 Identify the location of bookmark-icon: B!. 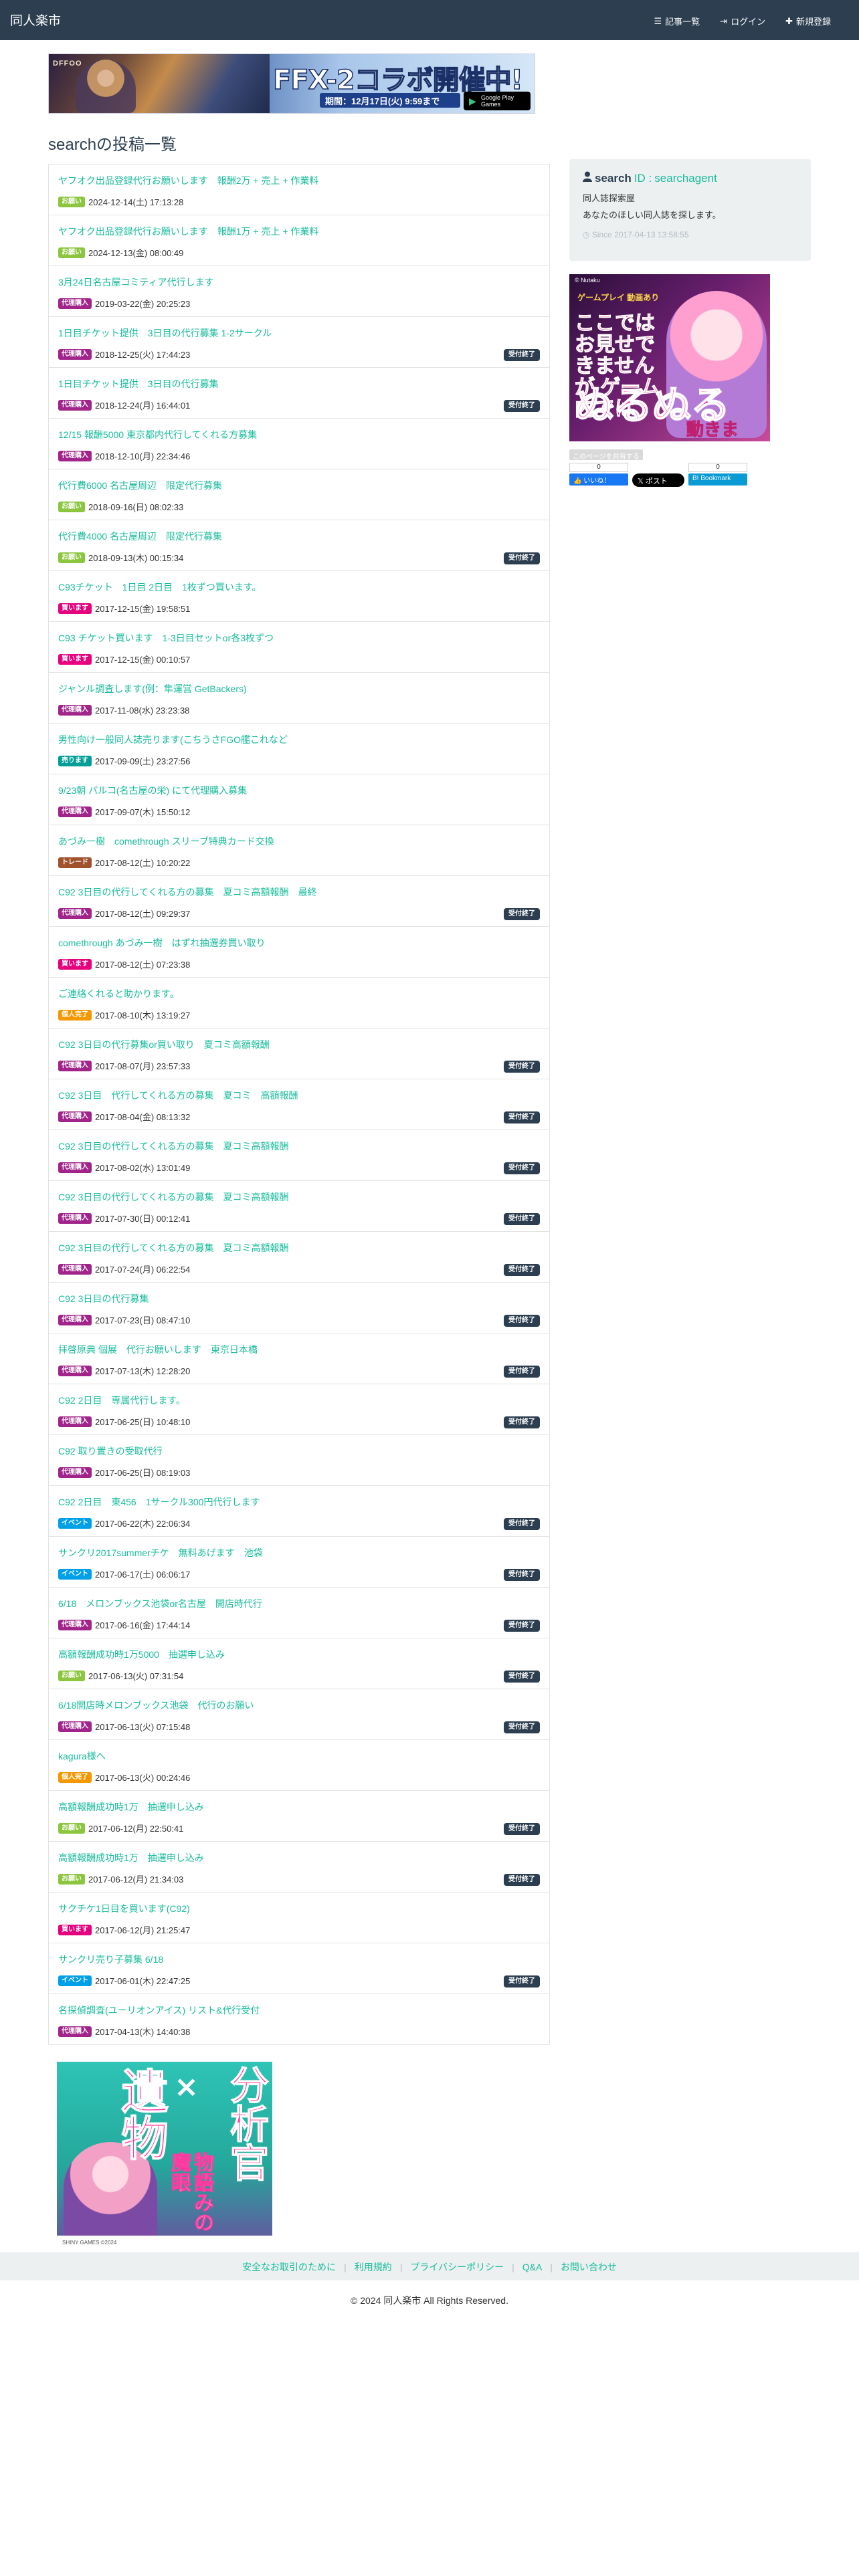
(696, 479).